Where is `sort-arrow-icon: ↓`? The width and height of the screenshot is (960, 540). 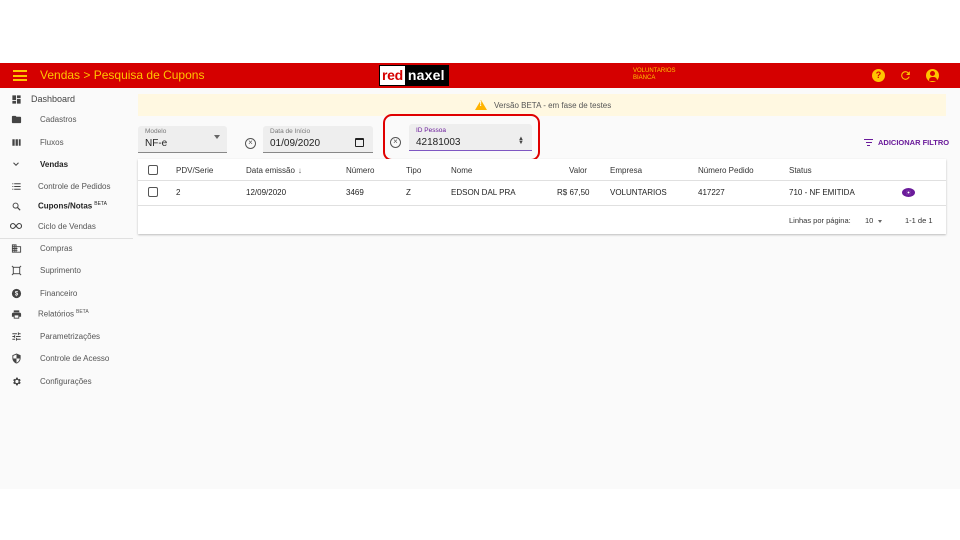 sort-arrow-icon: ↓ is located at coordinates (299, 170).